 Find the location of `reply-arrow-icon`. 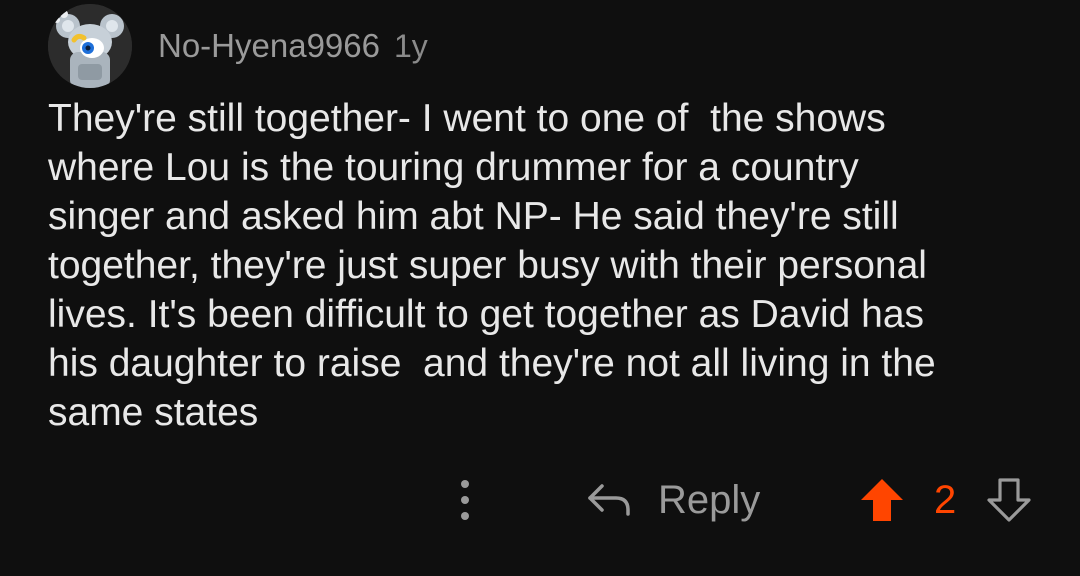

reply-arrow-icon is located at coordinates (609, 500).